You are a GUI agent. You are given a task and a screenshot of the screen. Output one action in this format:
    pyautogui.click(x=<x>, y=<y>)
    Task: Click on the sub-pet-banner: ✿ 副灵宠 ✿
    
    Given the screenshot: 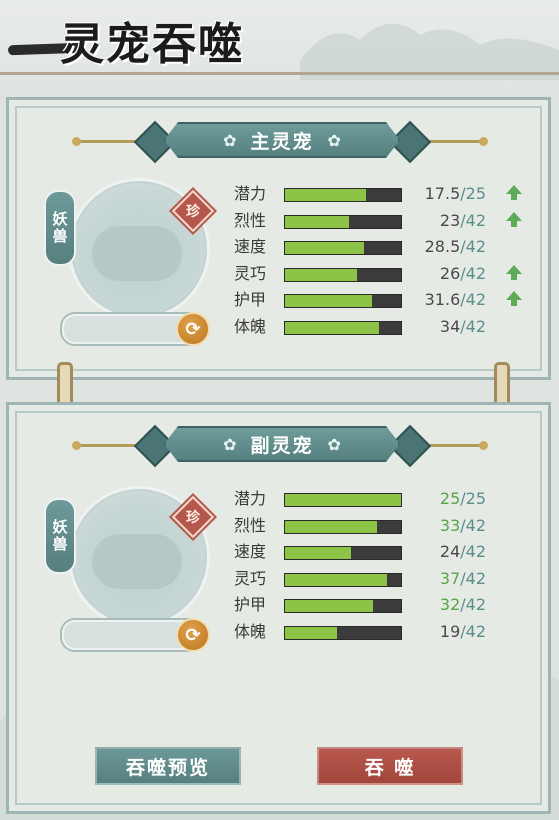 What is the action you would take?
    pyautogui.click(x=282, y=444)
    